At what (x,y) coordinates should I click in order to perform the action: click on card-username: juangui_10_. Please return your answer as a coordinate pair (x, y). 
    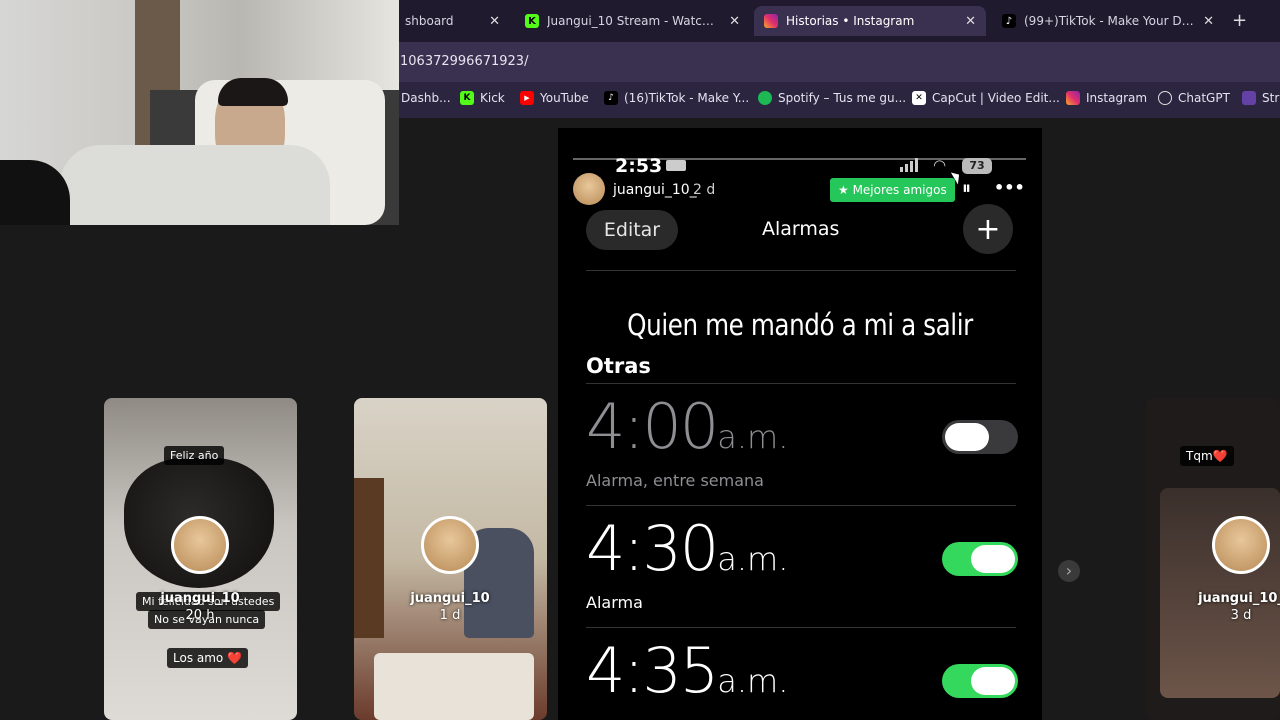
    Looking at the image, I should click on (1239, 598).